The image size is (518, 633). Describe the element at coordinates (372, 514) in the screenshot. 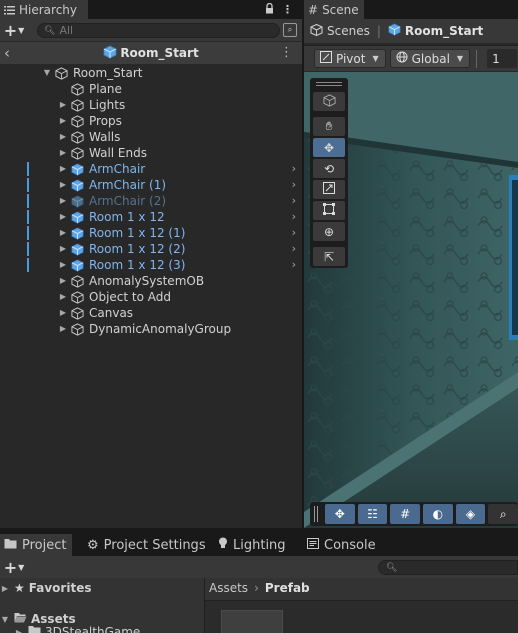

I see `component-tools-button: ☷` at that location.